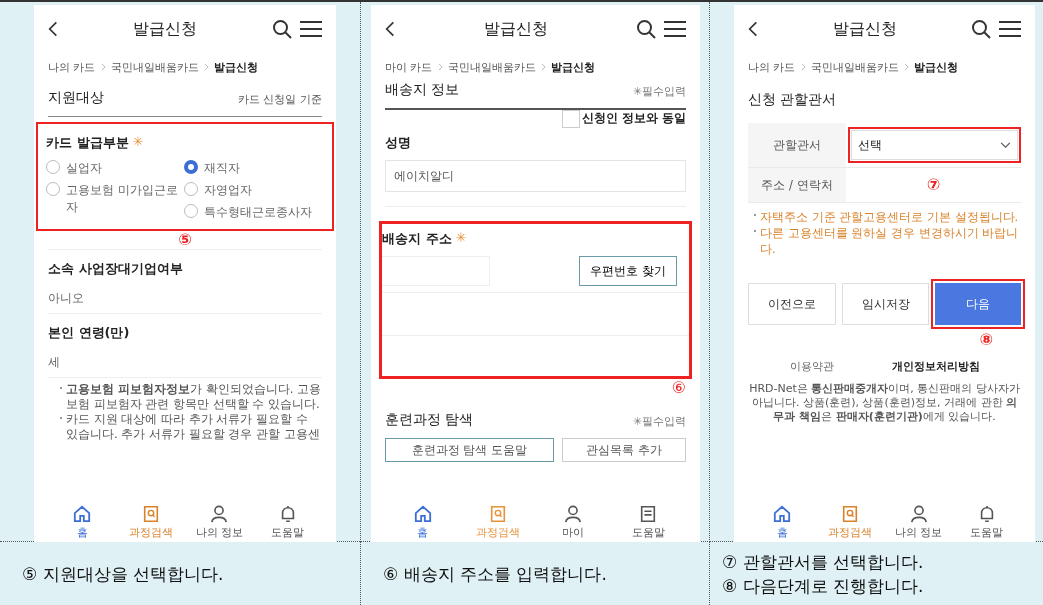  What do you see at coordinates (194, 397) in the screenshot?
I see `note-text: 고용보험 피보험자정보가 확인되었습니다. 고용보험 피보험자 관련 항목만 선택할 수 있습니다.` at bounding box center [194, 397].